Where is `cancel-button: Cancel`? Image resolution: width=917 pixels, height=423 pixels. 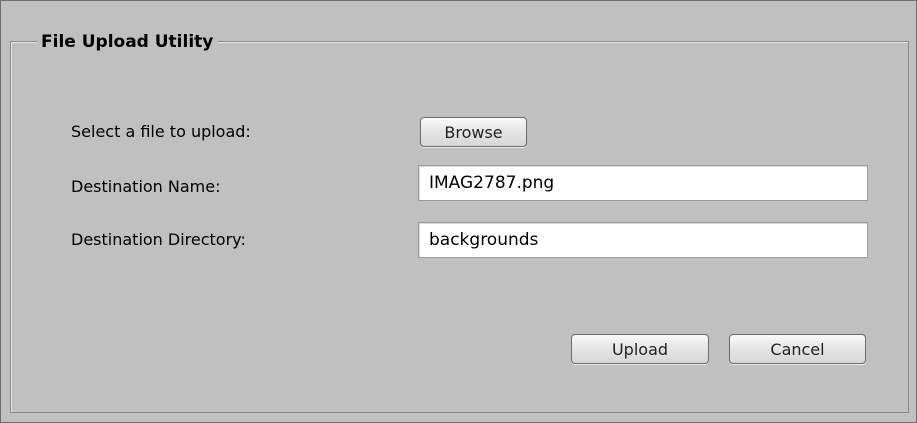 cancel-button: Cancel is located at coordinates (797, 349).